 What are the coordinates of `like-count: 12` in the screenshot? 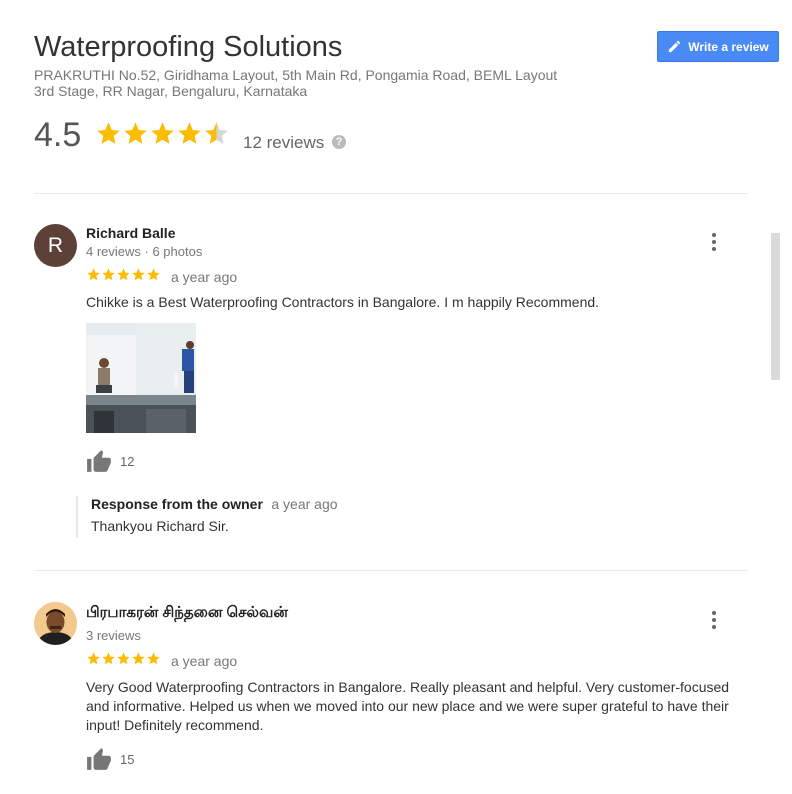 It's located at (127, 461).